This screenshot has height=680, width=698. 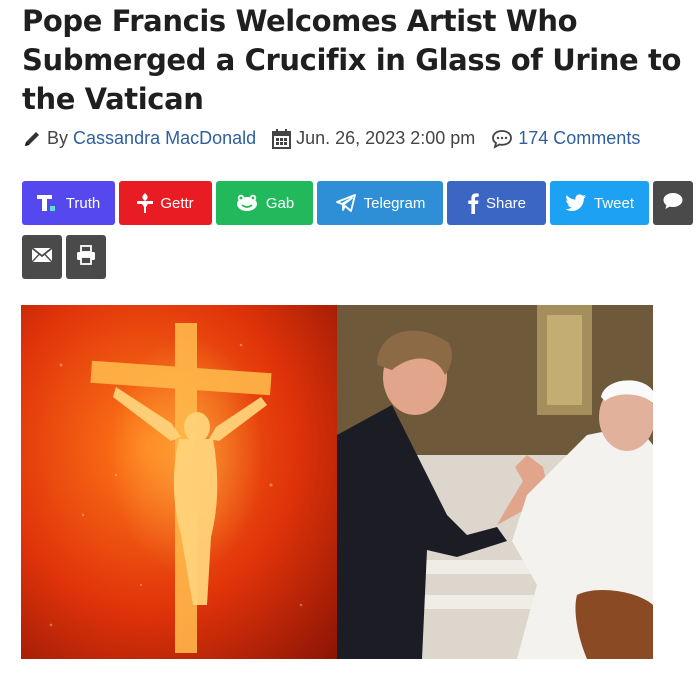 What do you see at coordinates (506, 203) in the screenshot?
I see `share-facebook-label: Share` at bounding box center [506, 203].